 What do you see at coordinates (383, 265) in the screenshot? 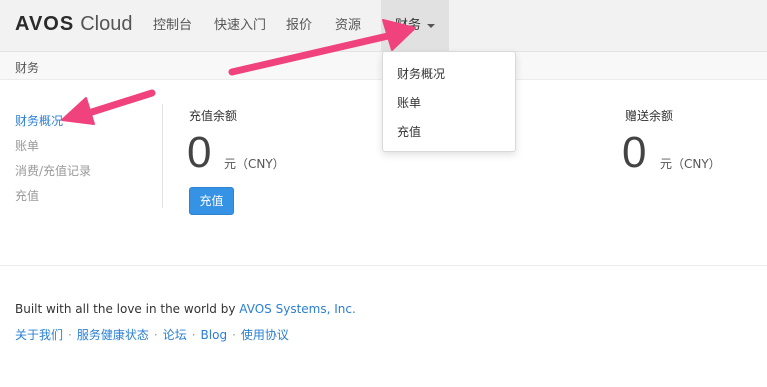
I see `footer-divider` at bounding box center [383, 265].